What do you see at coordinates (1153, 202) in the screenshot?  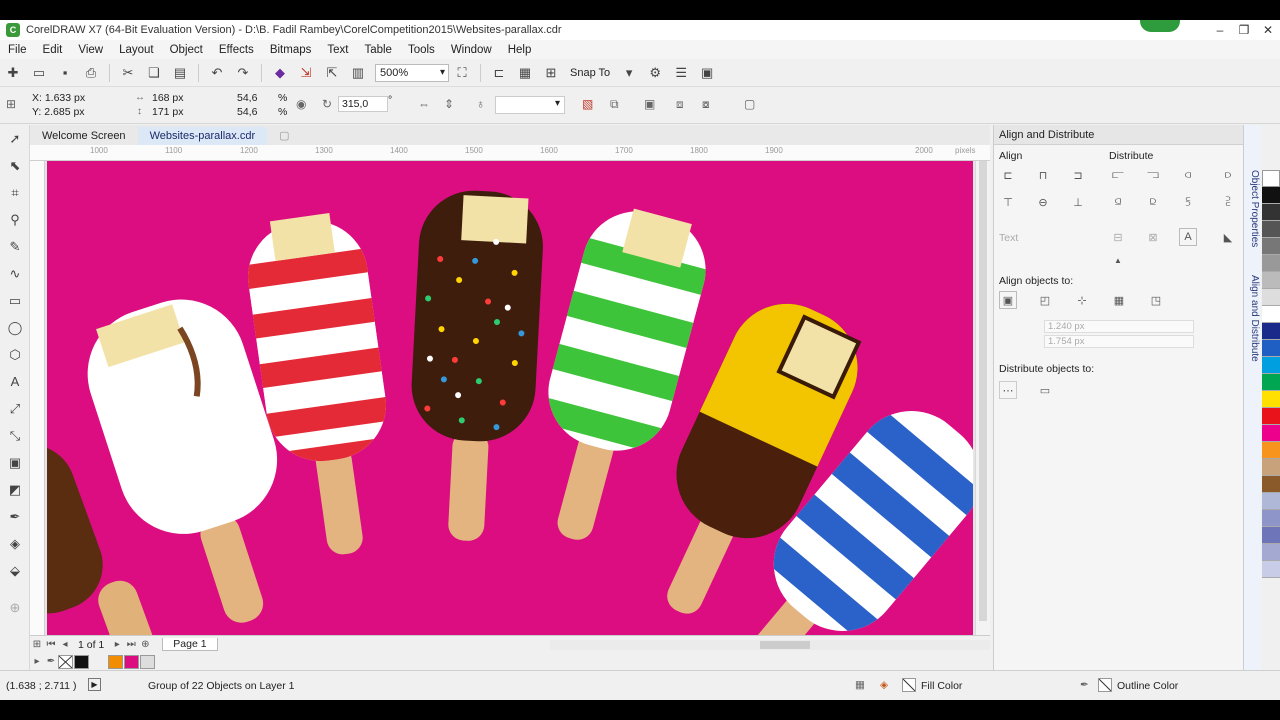 I see `distribute-middle-icon: ⫒` at bounding box center [1153, 202].